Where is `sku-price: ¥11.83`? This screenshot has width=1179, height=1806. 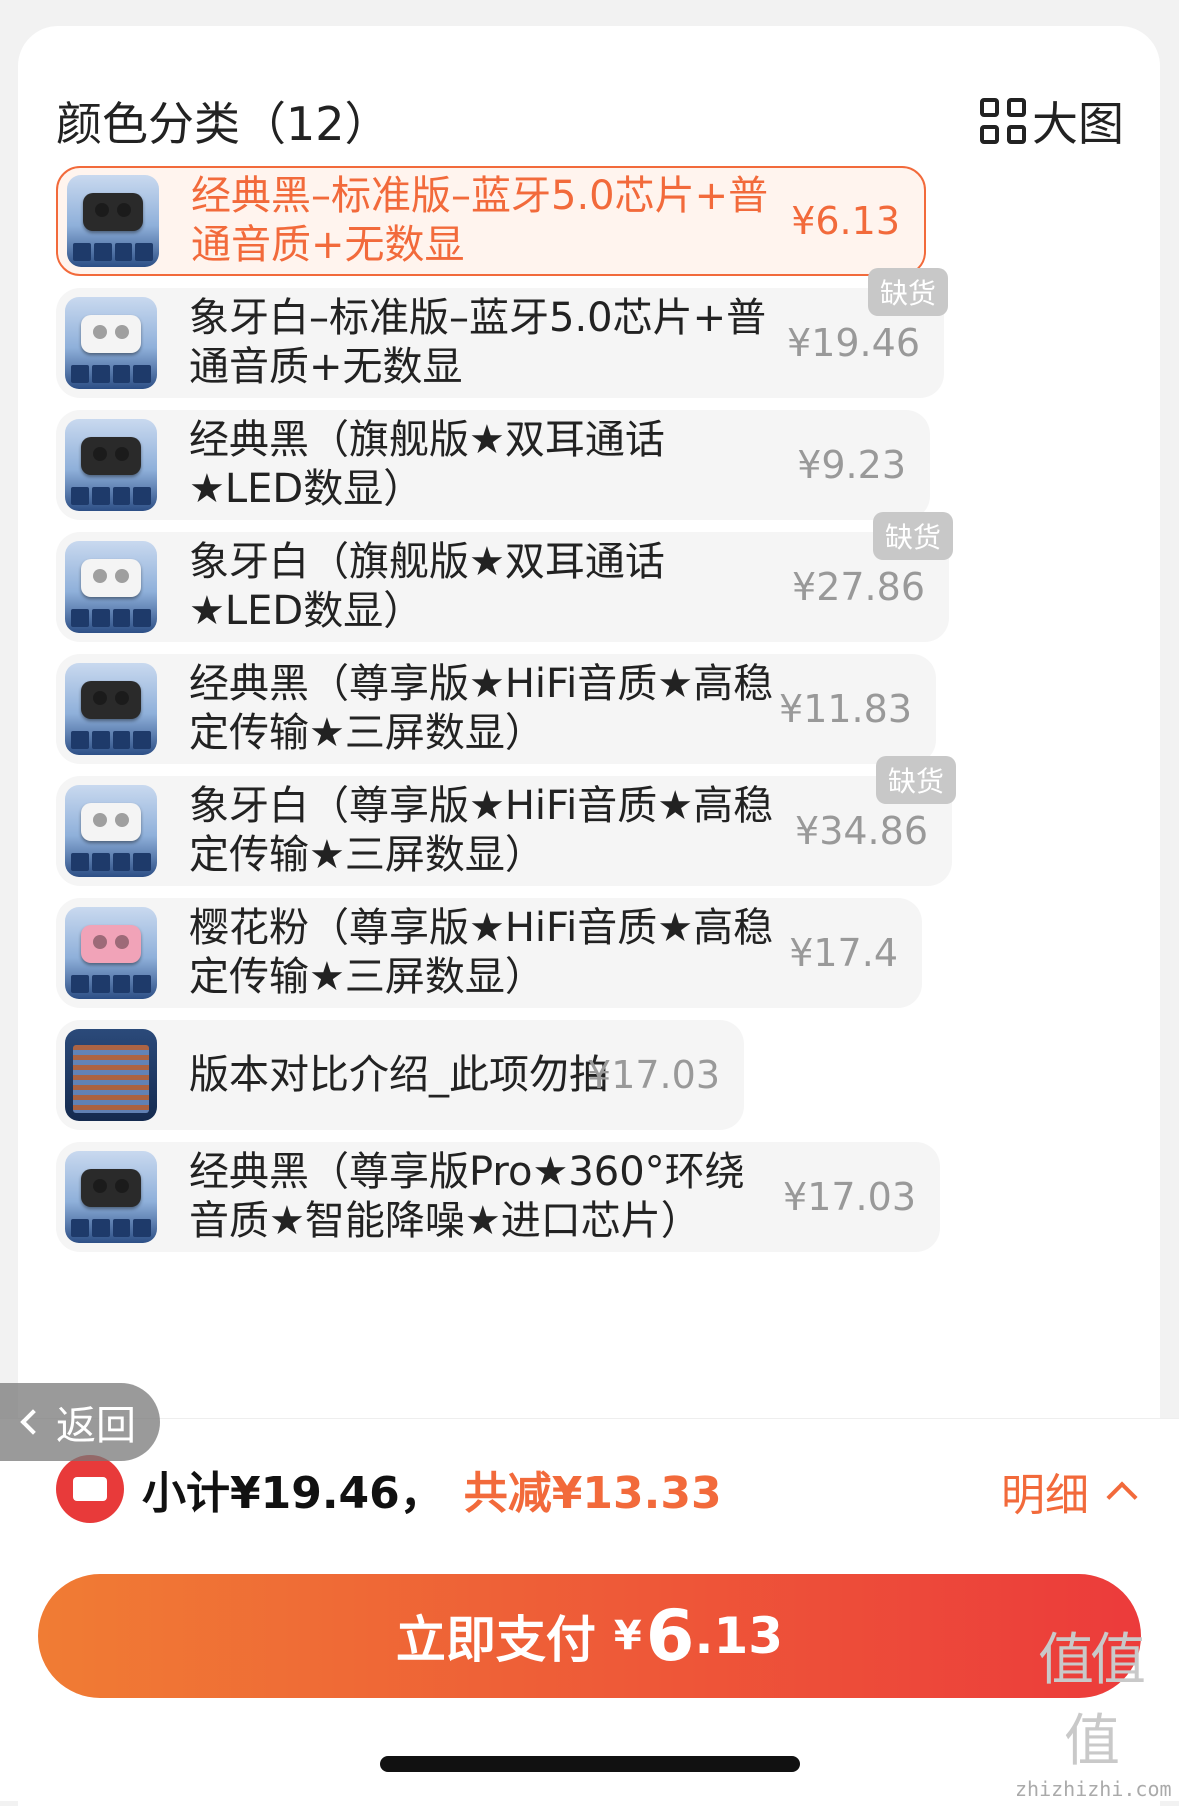
sku-price: ¥11.83 is located at coordinates (845, 709).